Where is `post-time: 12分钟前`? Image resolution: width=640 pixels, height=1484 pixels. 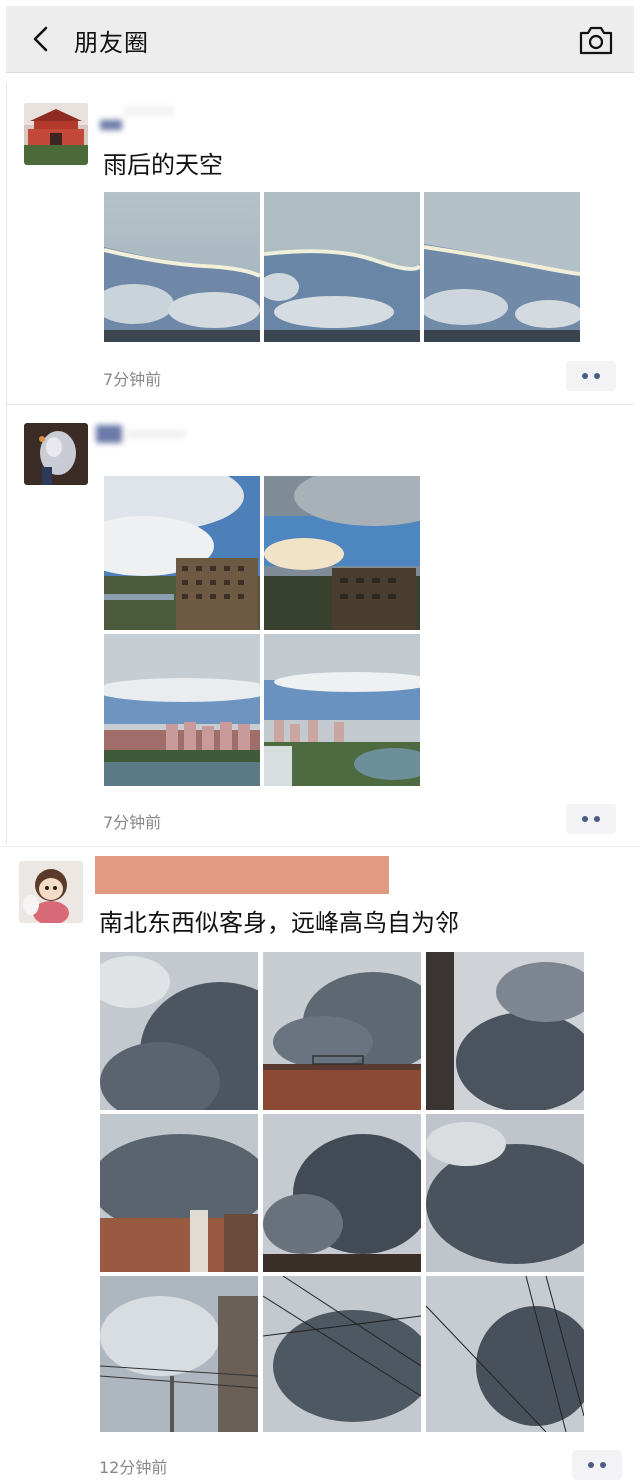
post-time: 12分钟前 is located at coordinates (133, 1467).